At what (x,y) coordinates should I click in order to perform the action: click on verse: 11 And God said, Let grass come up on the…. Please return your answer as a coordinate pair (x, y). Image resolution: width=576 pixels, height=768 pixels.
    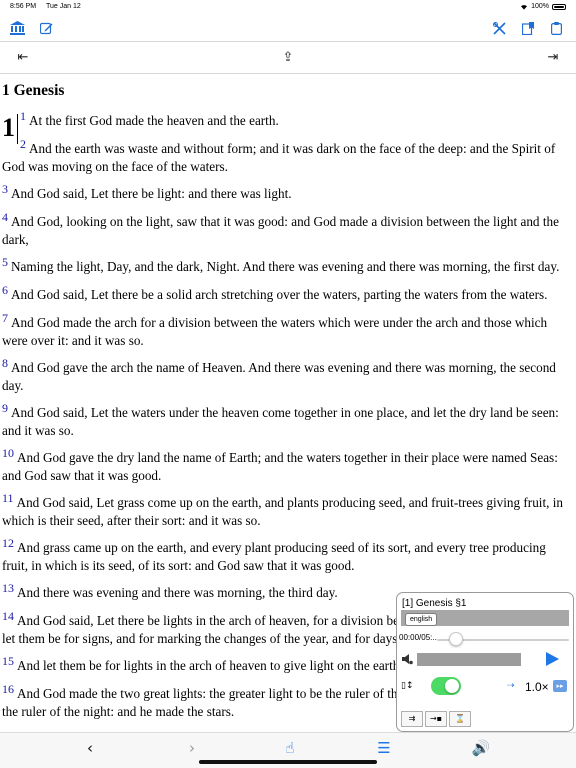
    Looking at the image, I should click on (287, 510).